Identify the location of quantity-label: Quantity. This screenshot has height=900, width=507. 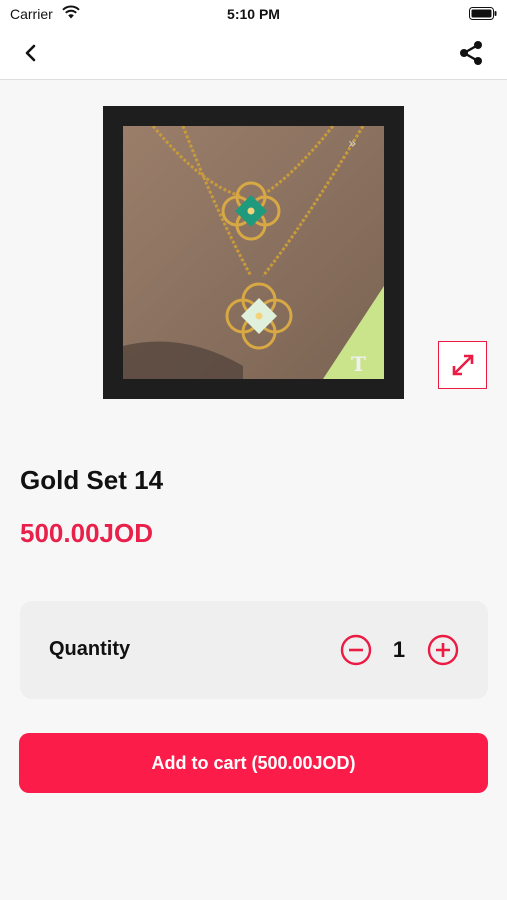
(90, 649).